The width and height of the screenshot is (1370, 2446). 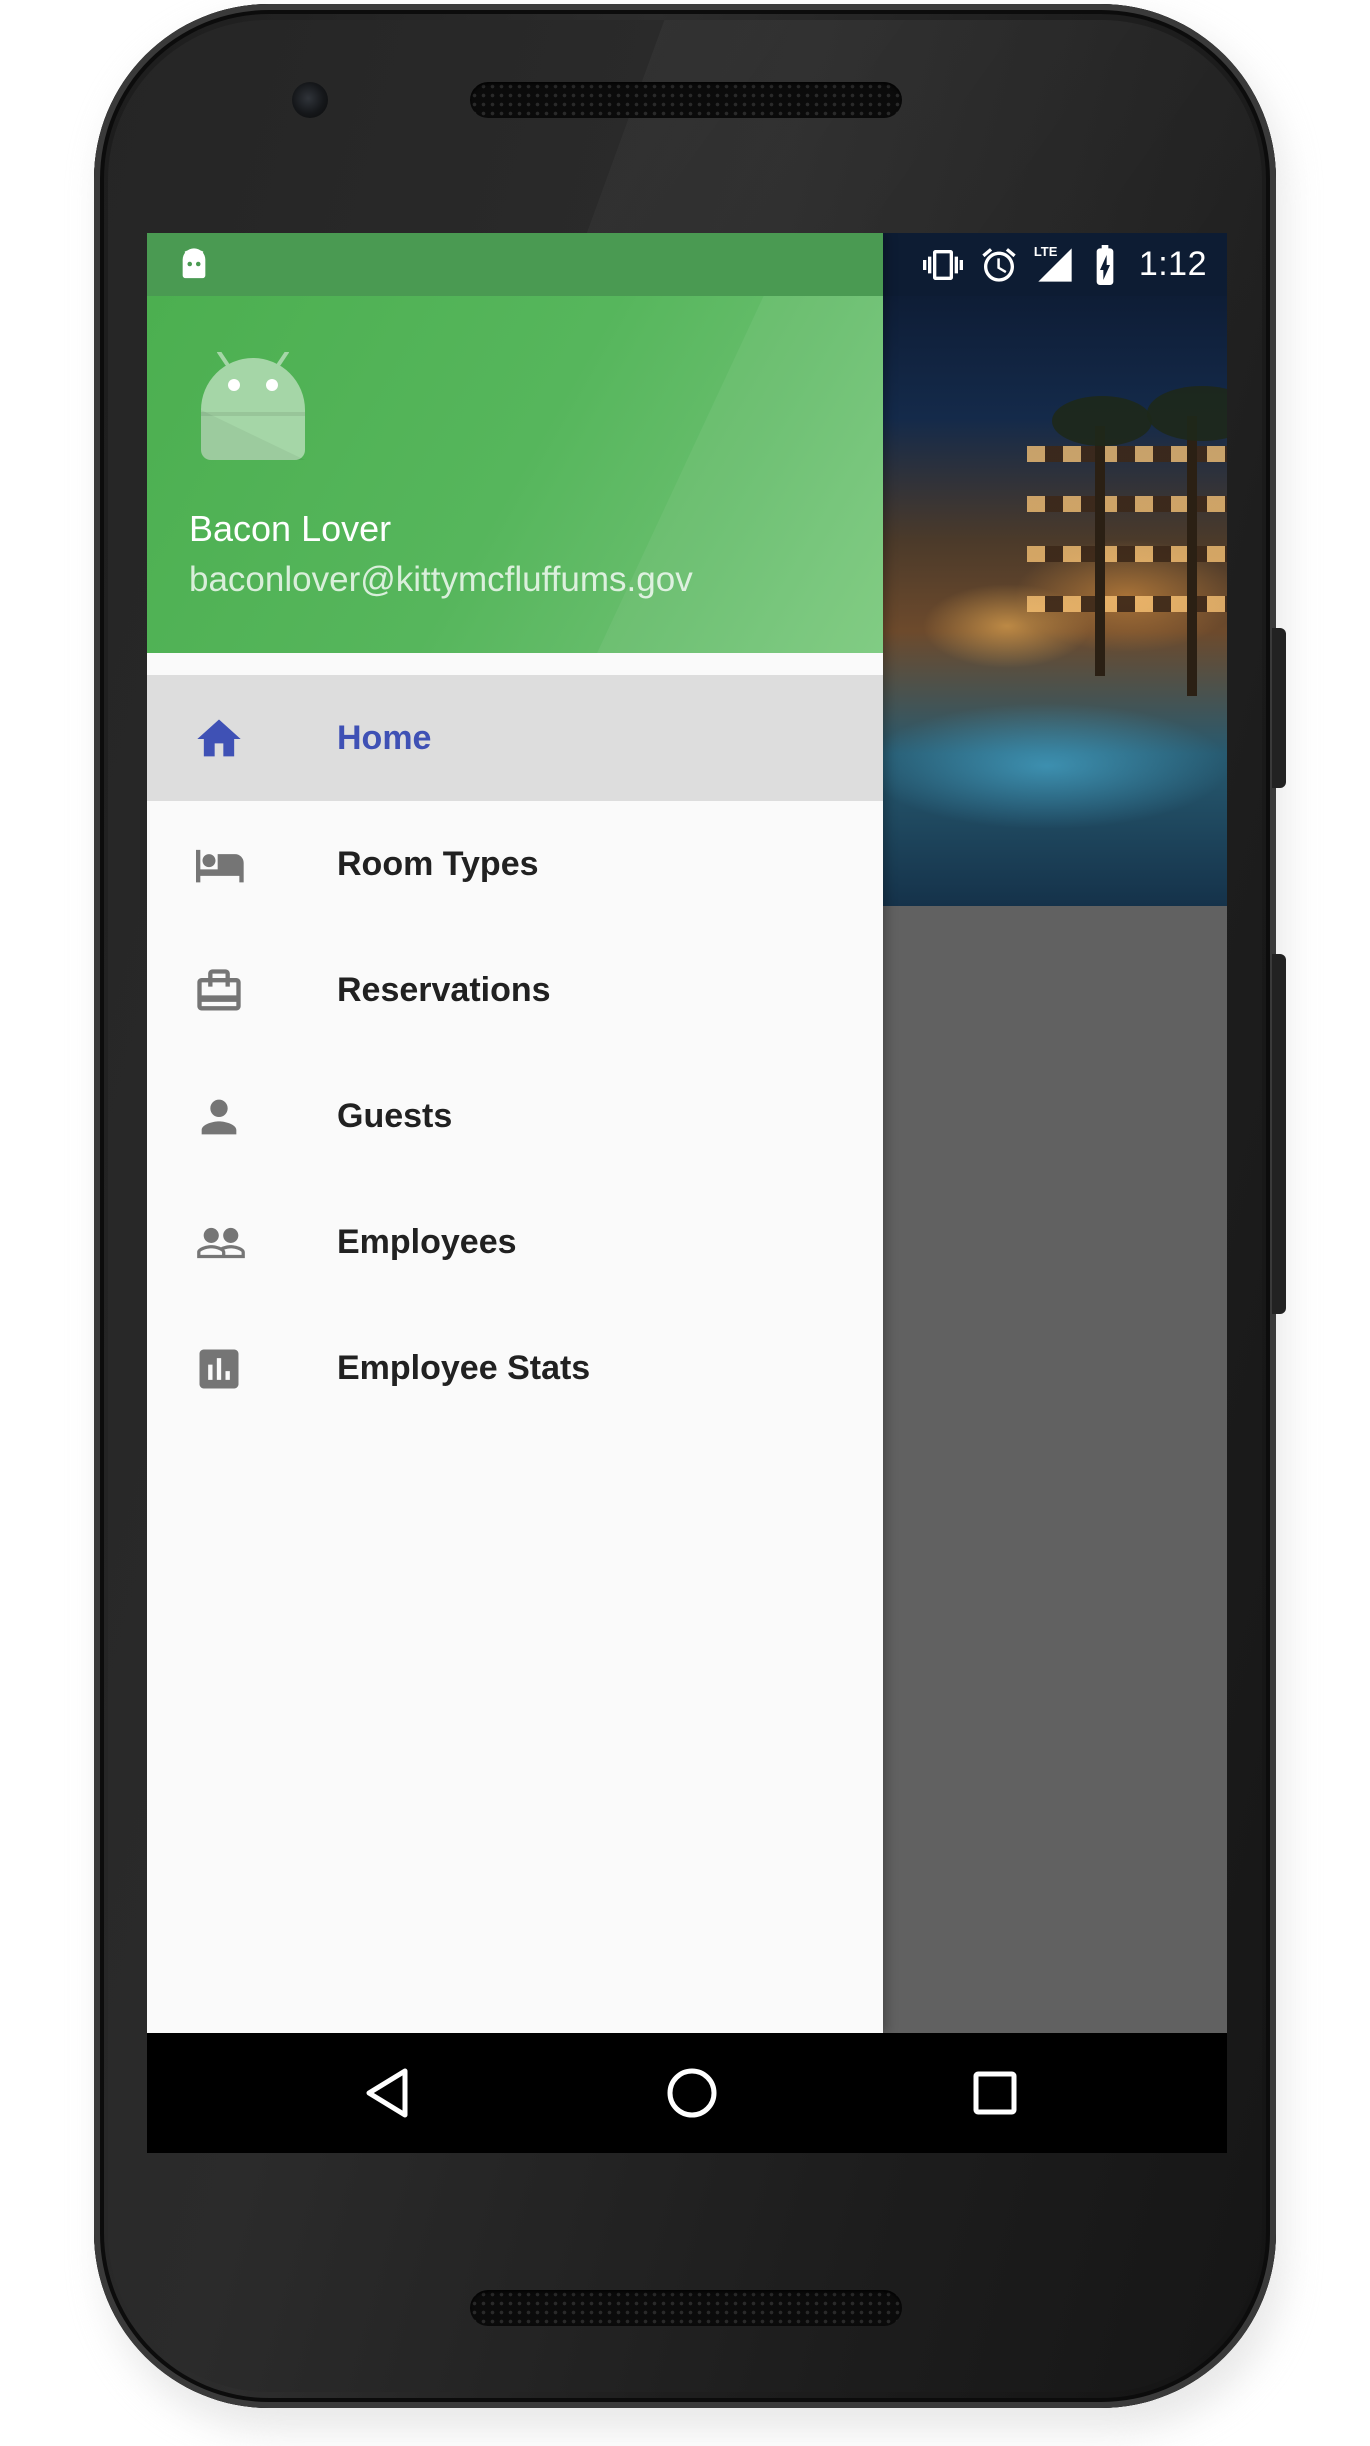 What do you see at coordinates (219, 865) in the screenshot?
I see `bed-icon` at bounding box center [219, 865].